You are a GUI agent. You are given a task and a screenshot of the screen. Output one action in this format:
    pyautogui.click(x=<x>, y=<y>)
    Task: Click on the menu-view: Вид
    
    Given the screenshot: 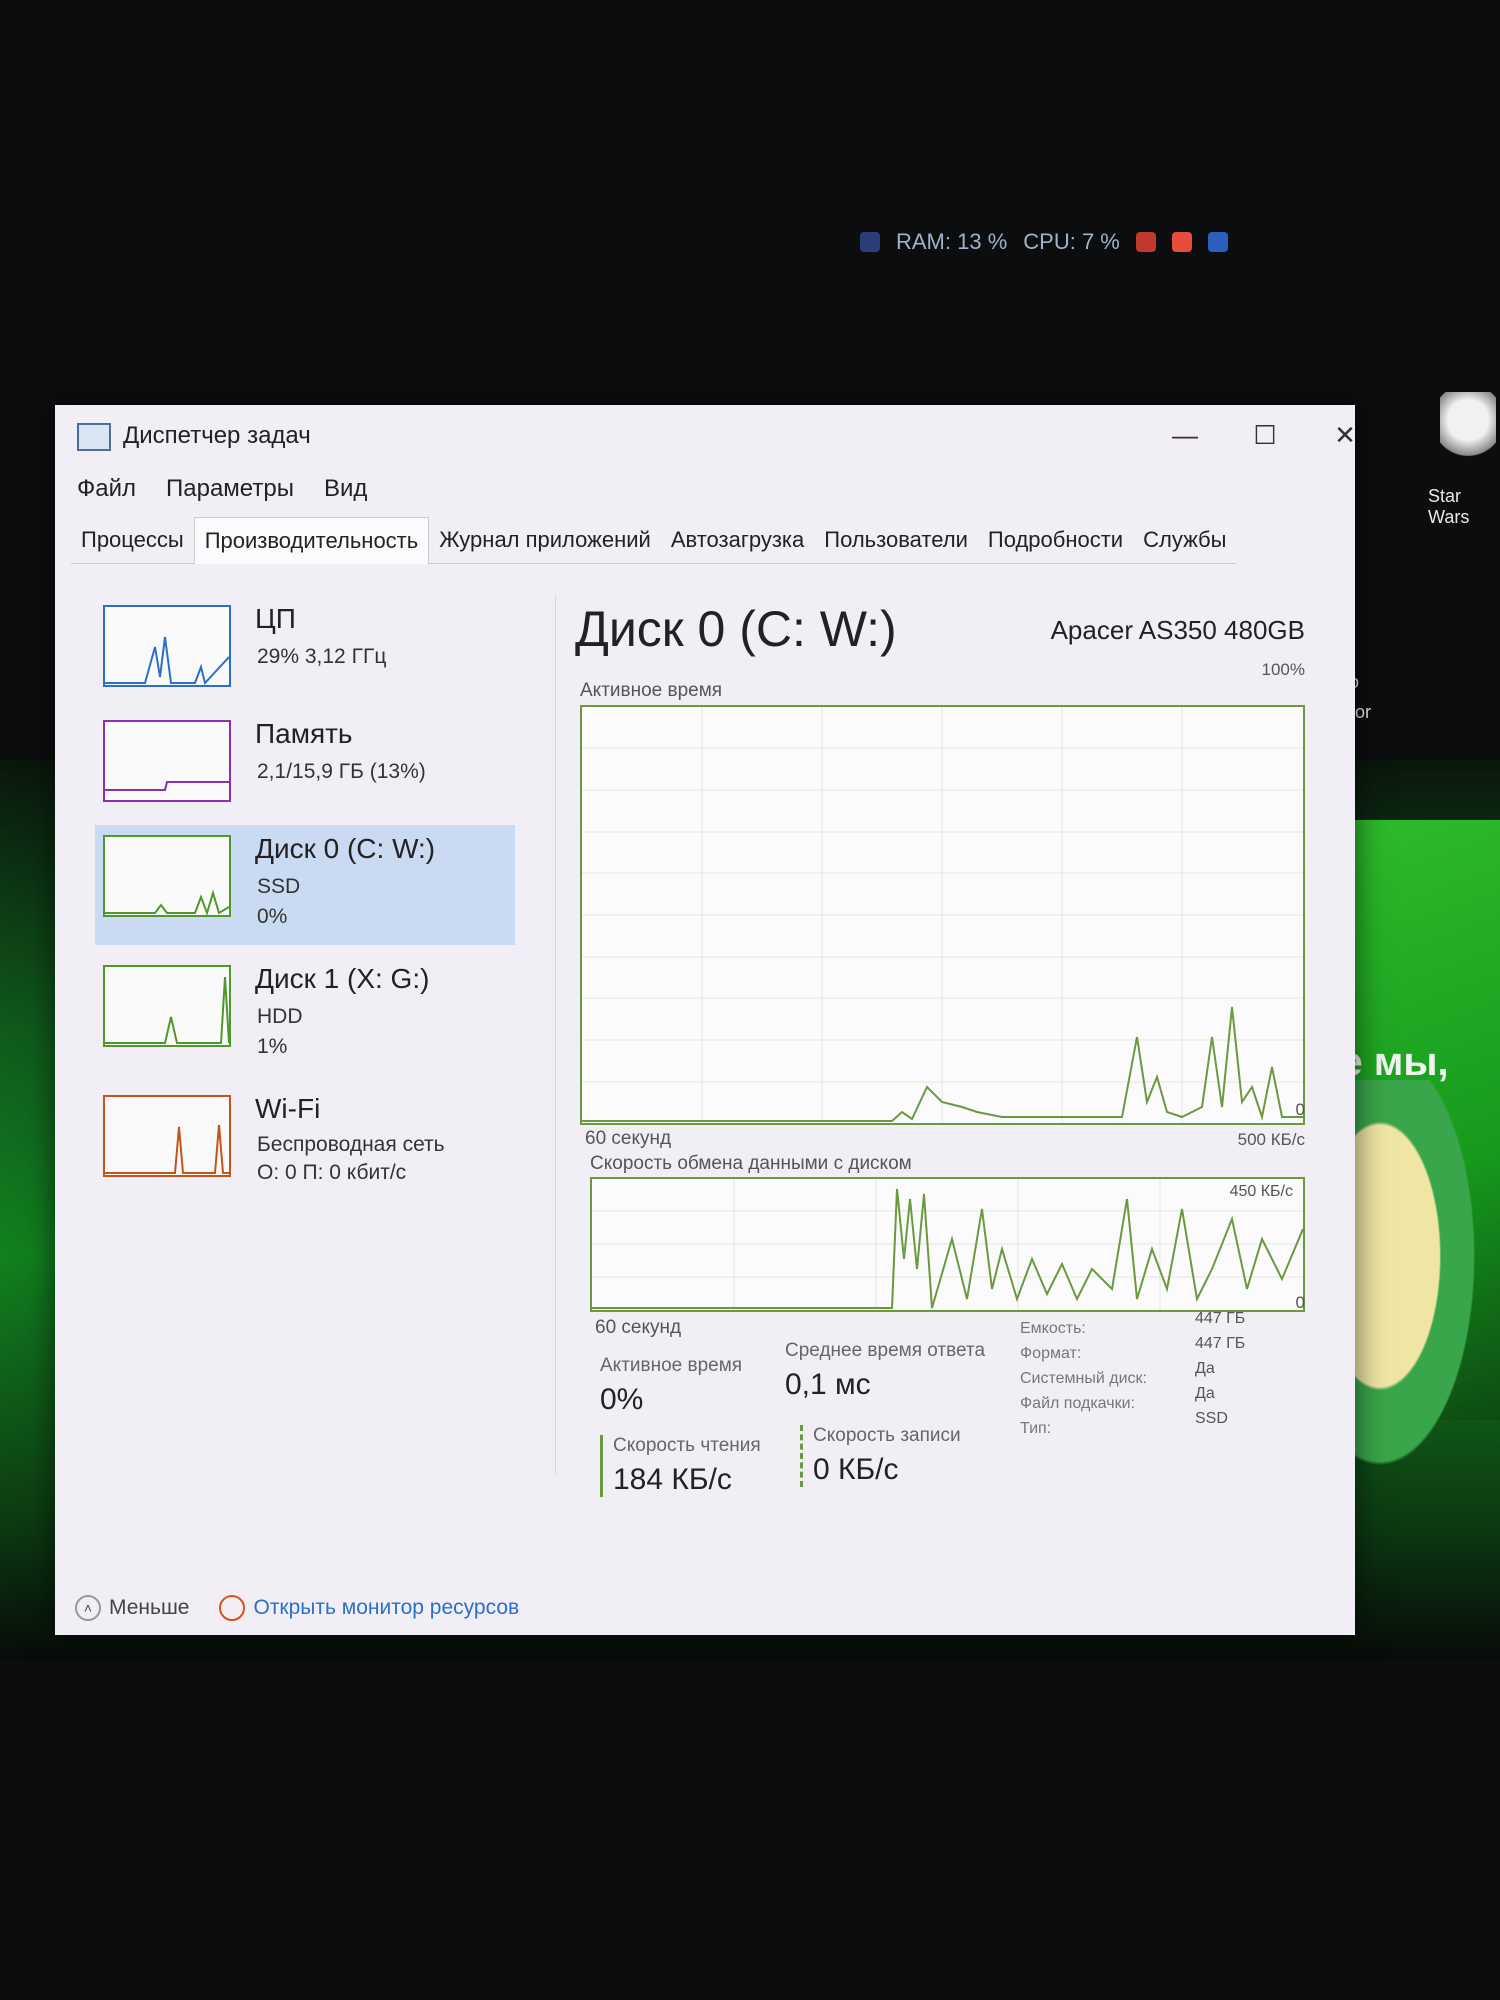 What is the action you would take?
    pyautogui.click(x=345, y=489)
    